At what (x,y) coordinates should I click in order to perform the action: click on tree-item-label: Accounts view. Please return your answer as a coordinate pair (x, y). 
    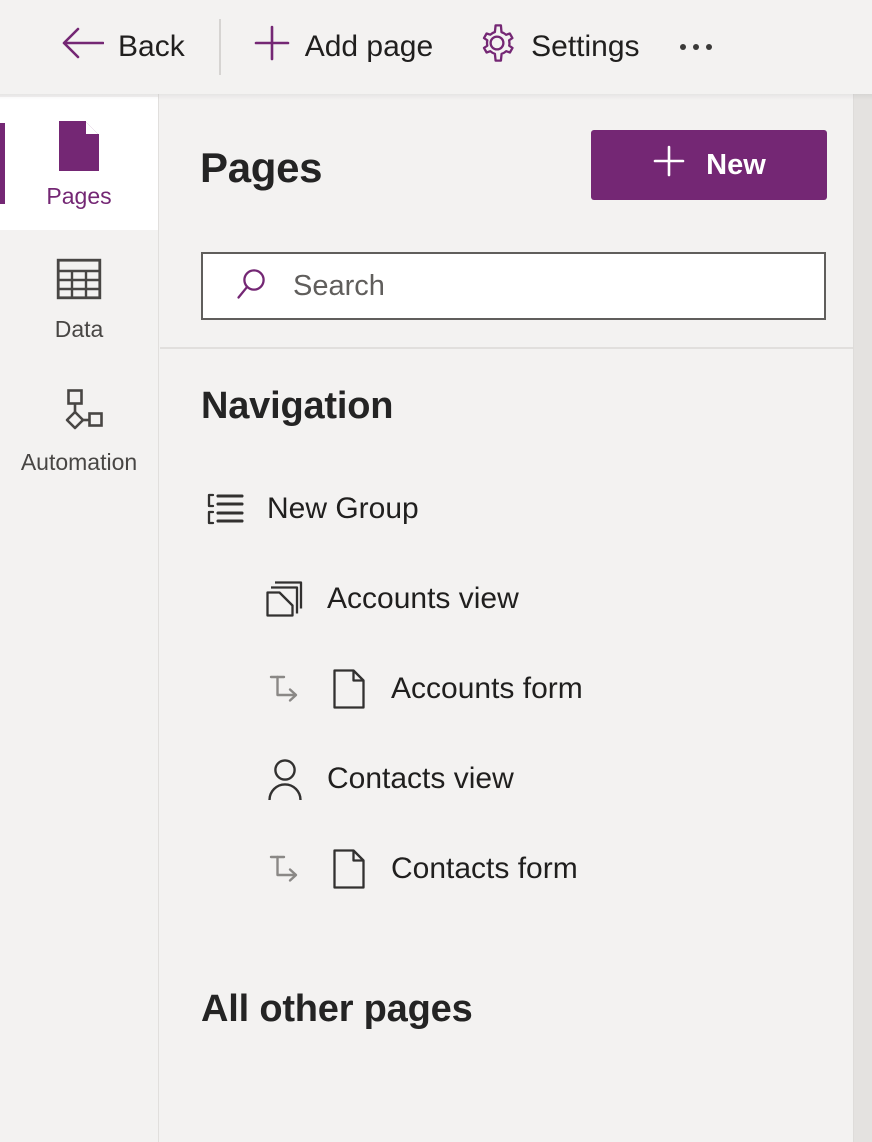
    Looking at the image, I should click on (423, 598).